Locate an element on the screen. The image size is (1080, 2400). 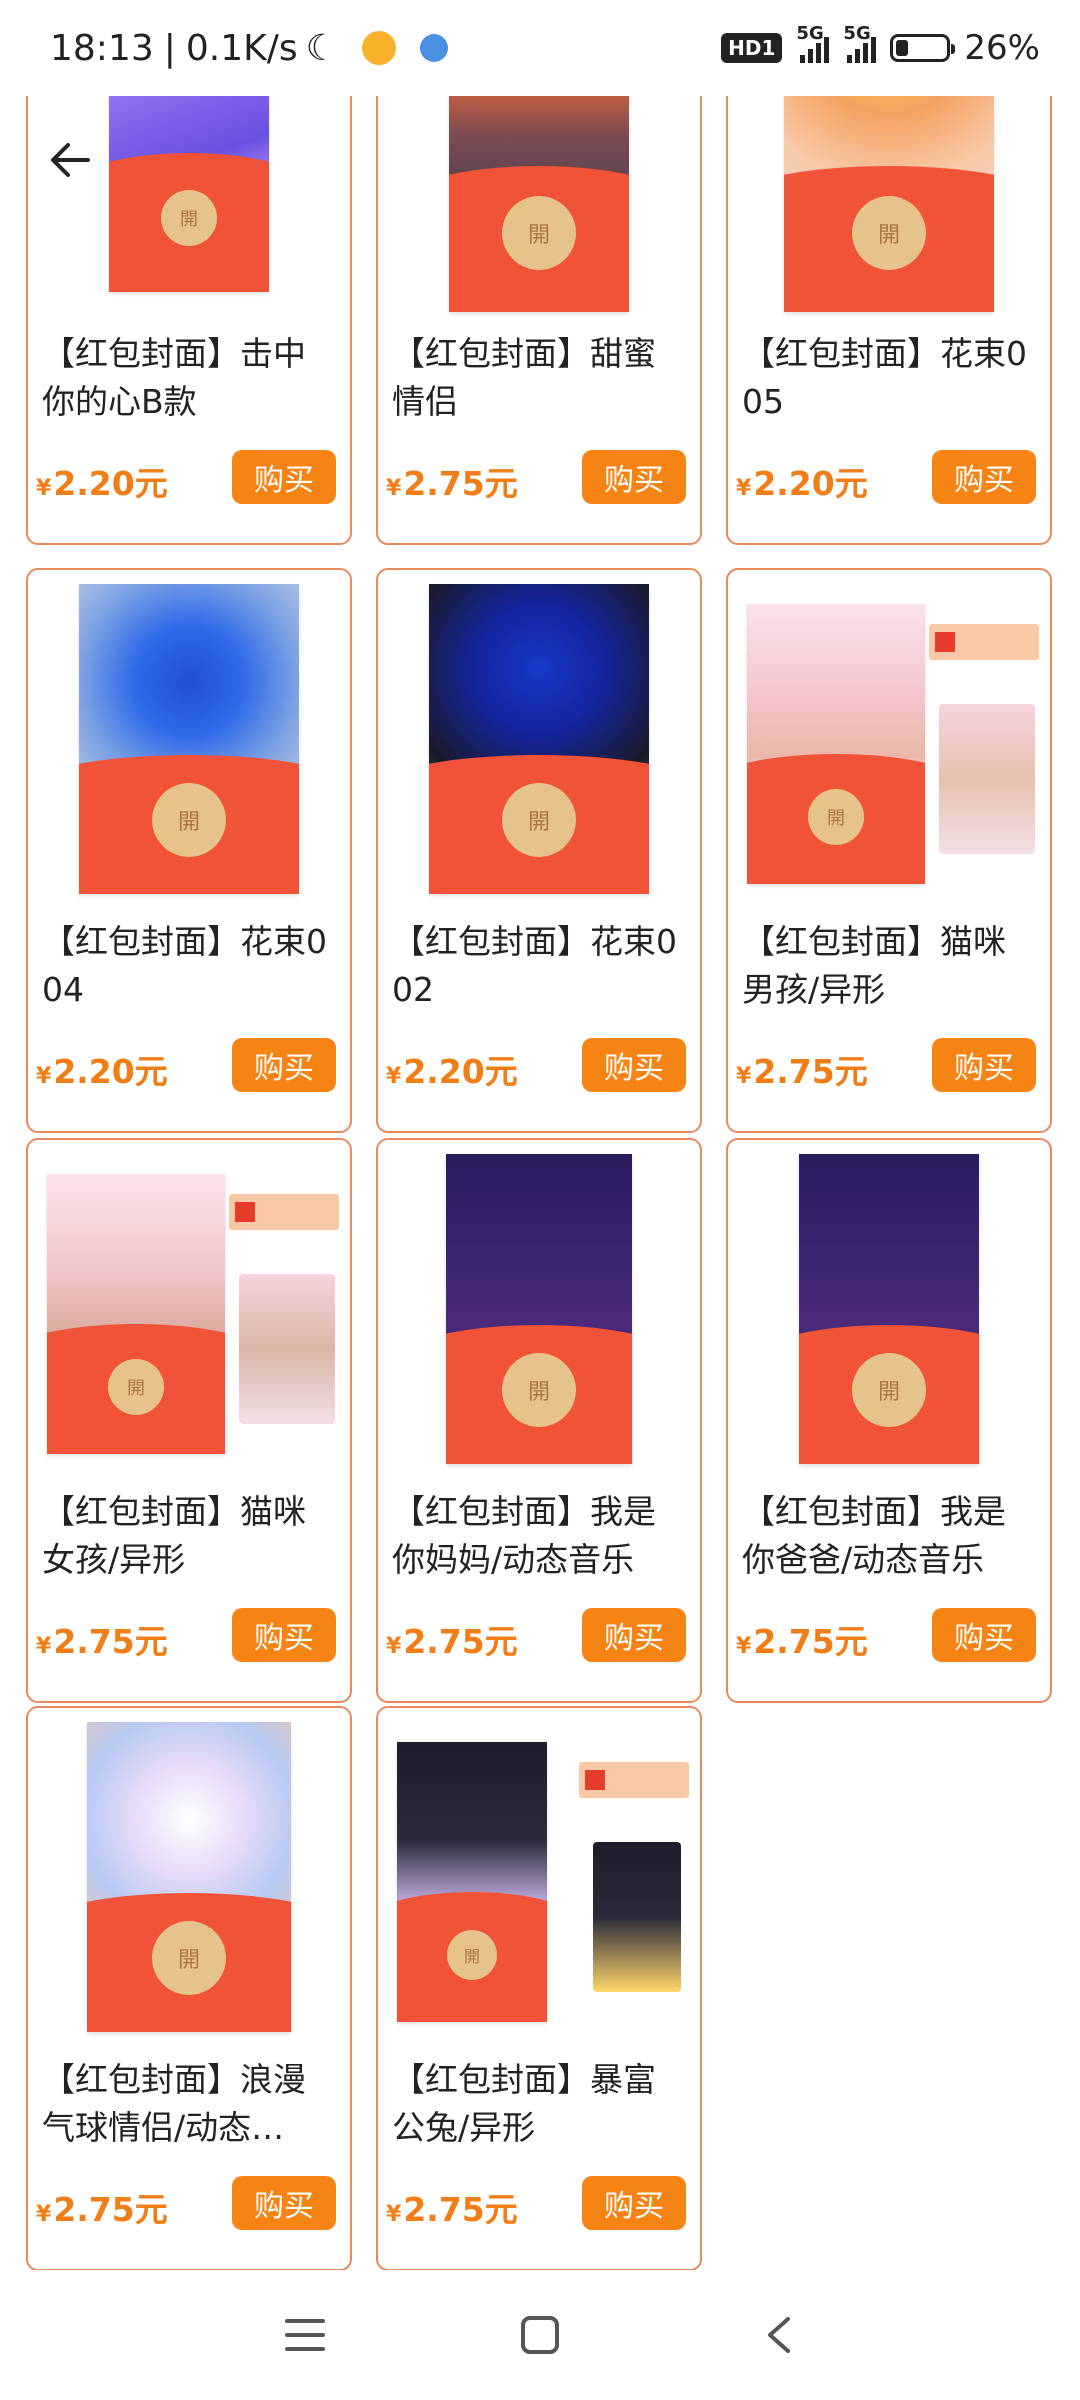
product-card: 開 【红包封面】花束004 ¥2.20元 购买 is located at coordinates (189, 850).